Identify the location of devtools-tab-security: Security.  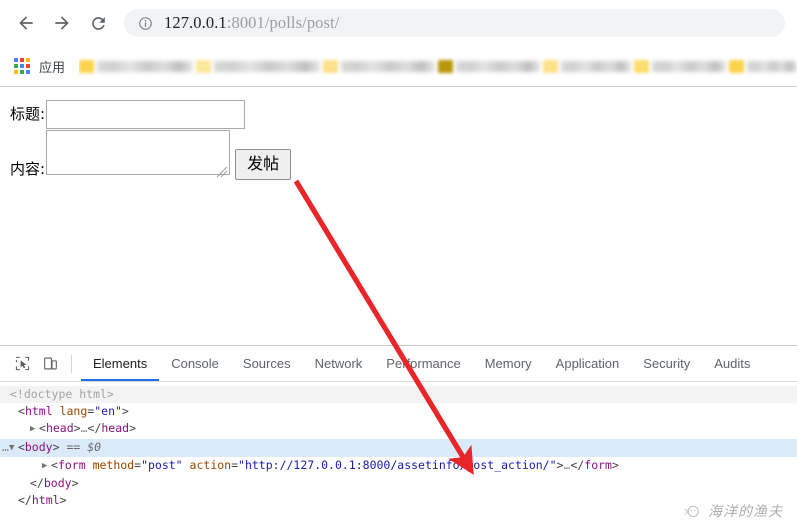
(666, 363).